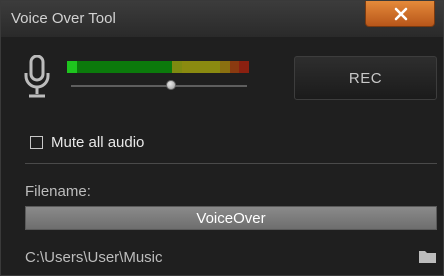  I want to click on volume-slider-track, so click(159, 86).